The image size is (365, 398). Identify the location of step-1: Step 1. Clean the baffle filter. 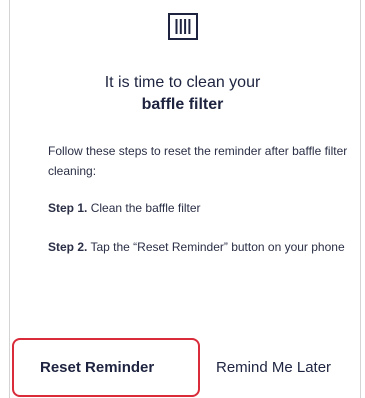
(198, 208).